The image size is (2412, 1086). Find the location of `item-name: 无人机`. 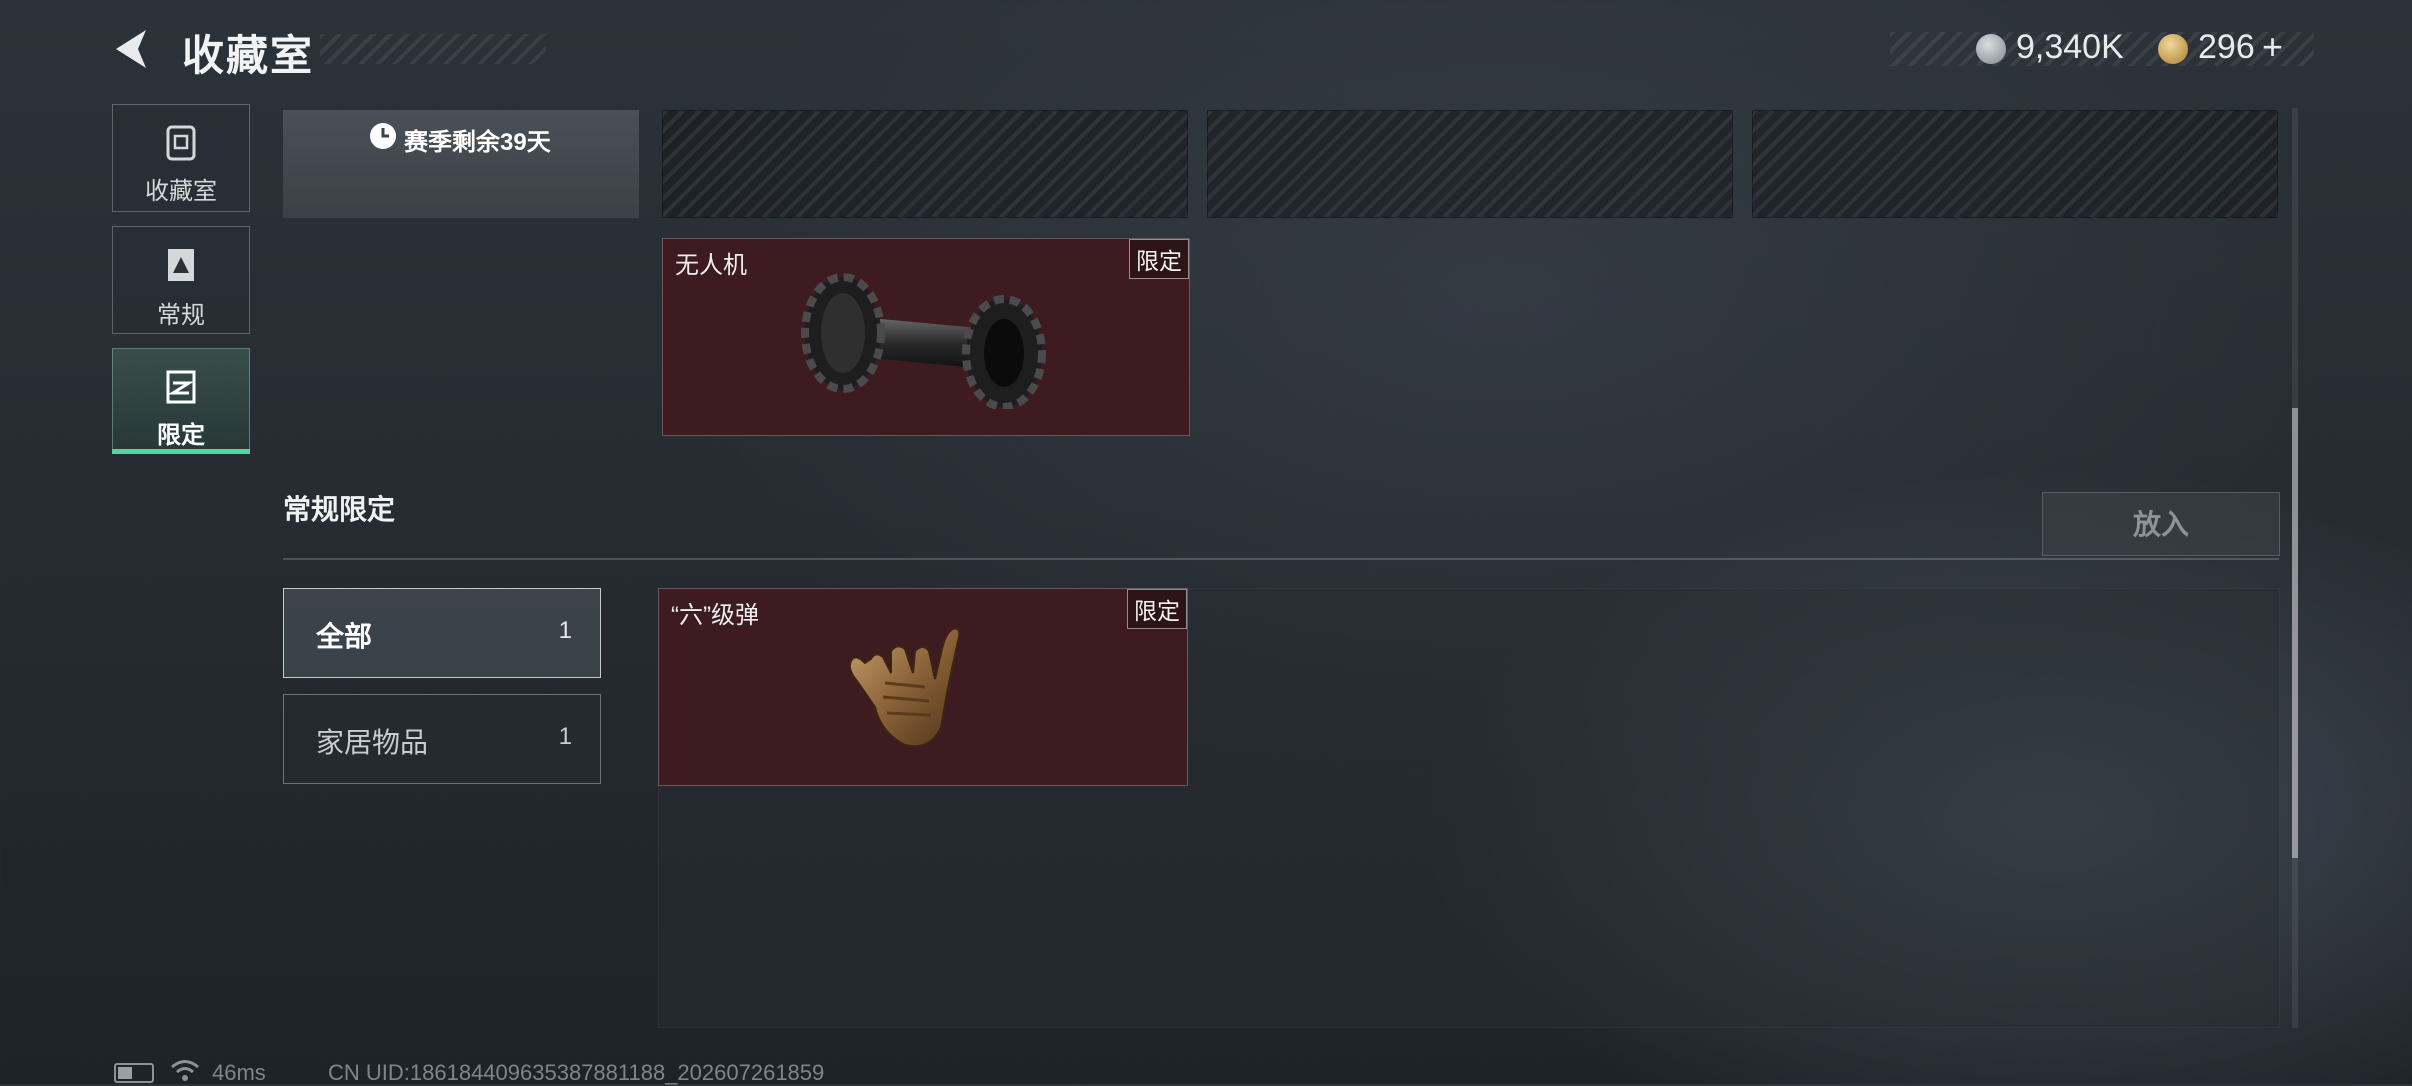

item-name: 无人机 is located at coordinates (711, 265).